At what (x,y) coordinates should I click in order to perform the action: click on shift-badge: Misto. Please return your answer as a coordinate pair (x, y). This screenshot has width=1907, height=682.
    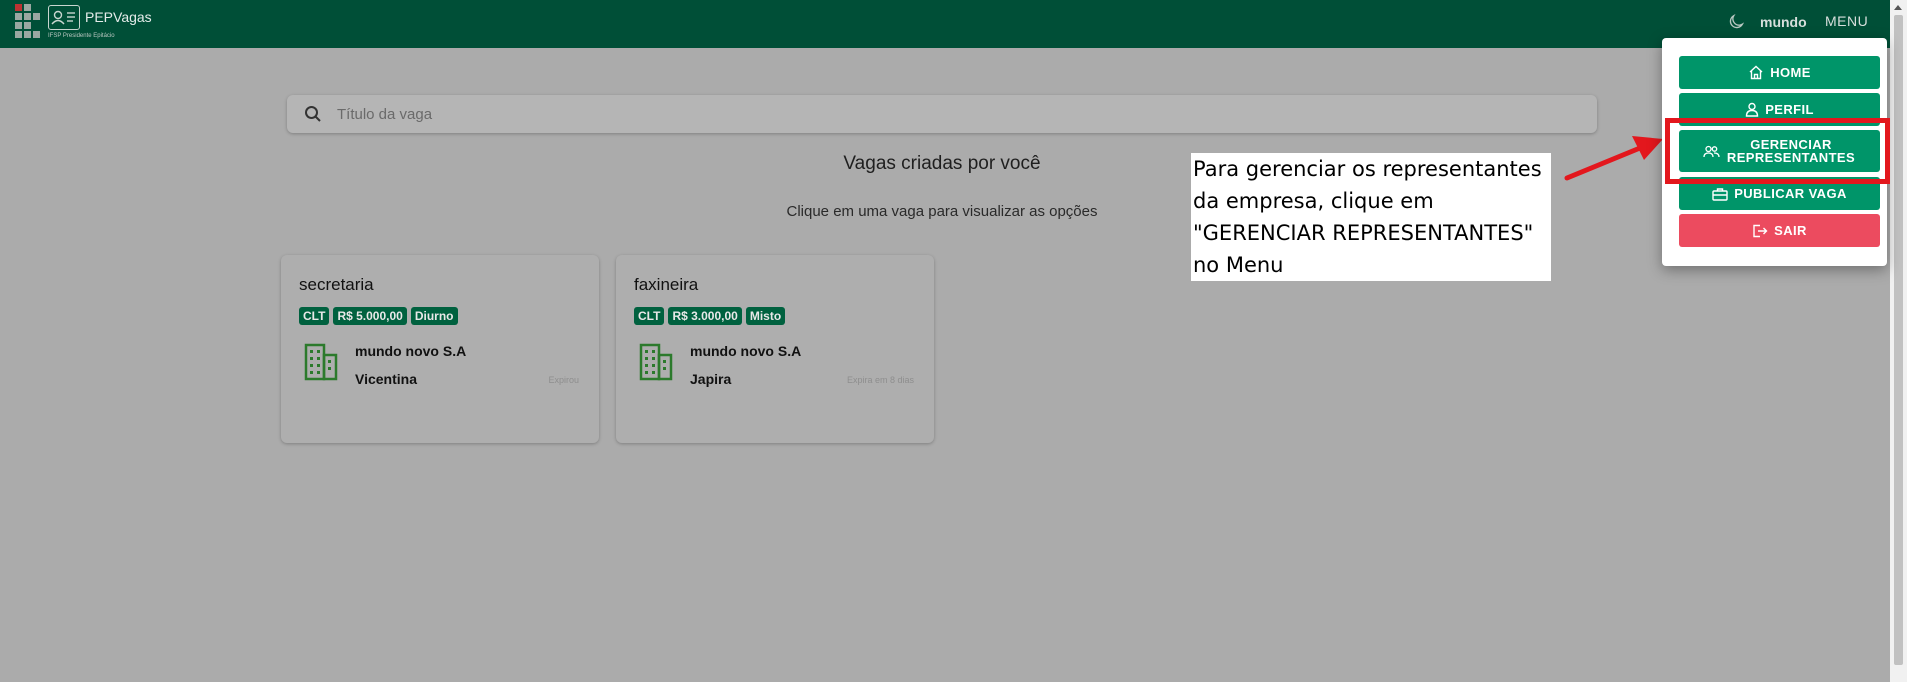
    Looking at the image, I should click on (765, 316).